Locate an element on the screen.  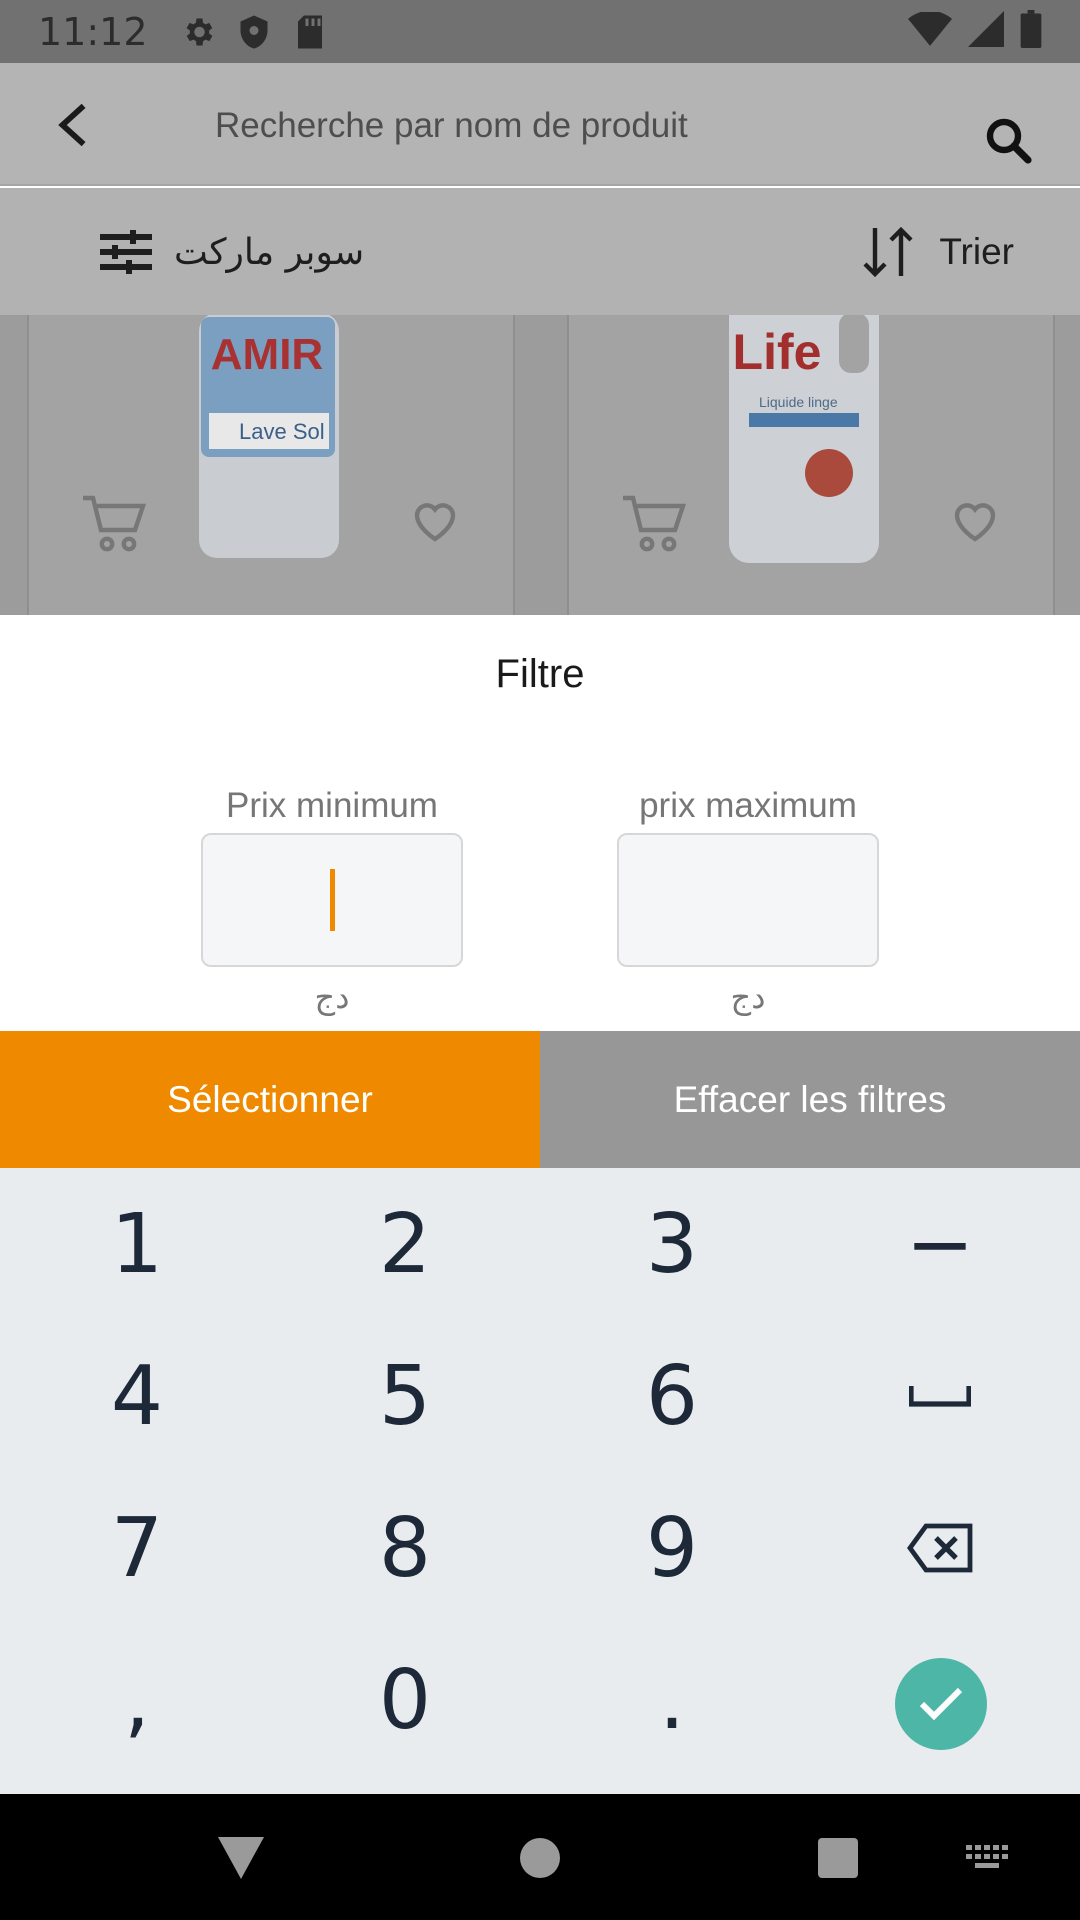
filter-sort-bar: سوبر ماركت Trier is located at coordinates (540, 251).